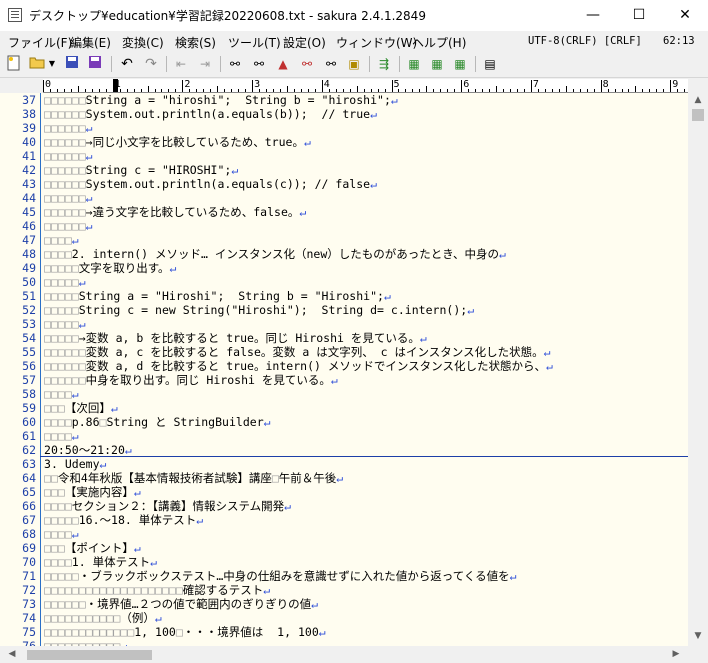 The height and width of the screenshot is (663, 708). What do you see at coordinates (344, 226) in the screenshot?
I see `editor-line: 46 □□□□□□↵` at bounding box center [344, 226].